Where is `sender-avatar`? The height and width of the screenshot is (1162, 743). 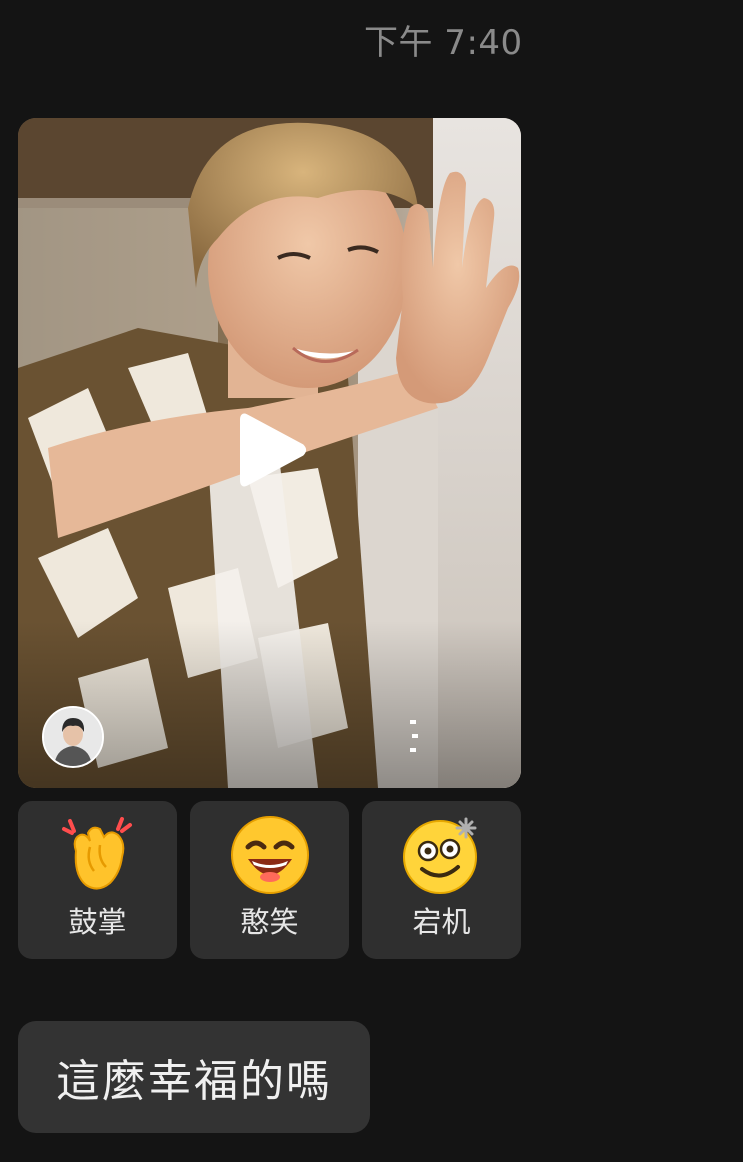 sender-avatar is located at coordinates (73, 737).